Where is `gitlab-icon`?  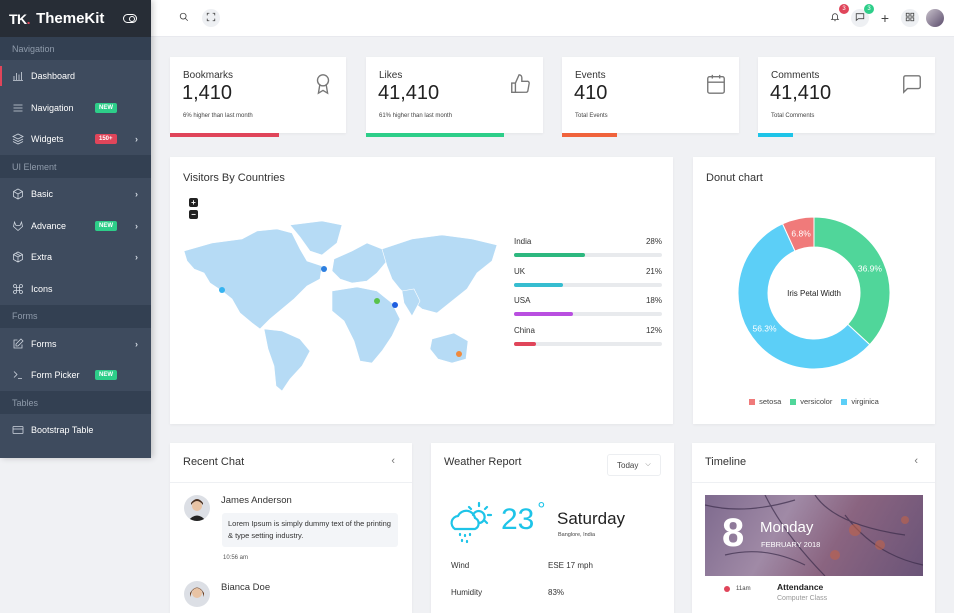
gitlab-icon is located at coordinates (18, 226).